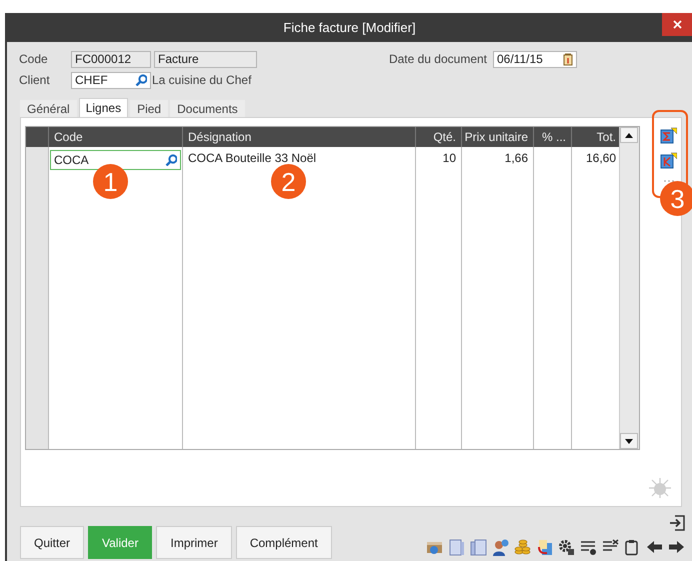 The height and width of the screenshot is (561, 692). I want to click on client-name: La cuisine du Chef, so click(202, 80).